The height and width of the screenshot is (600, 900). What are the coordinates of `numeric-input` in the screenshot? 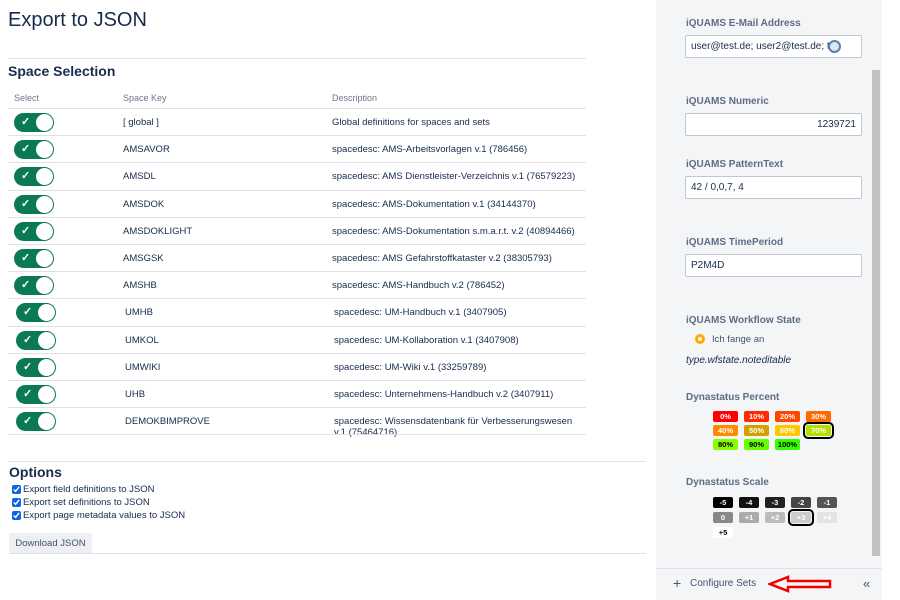 It's located at (773, 124).